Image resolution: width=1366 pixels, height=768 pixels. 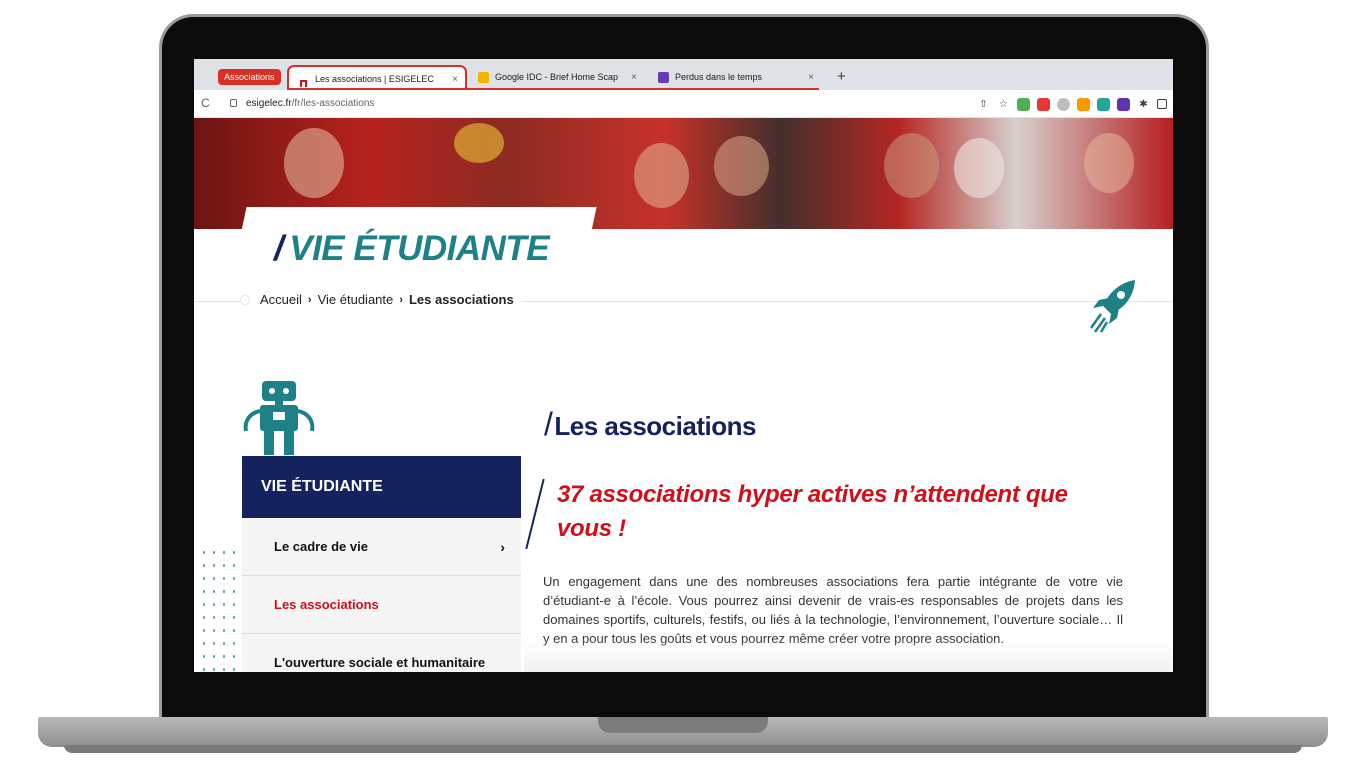 I want to click on google-slides-favicon-icon, so click(x=483, y=77).